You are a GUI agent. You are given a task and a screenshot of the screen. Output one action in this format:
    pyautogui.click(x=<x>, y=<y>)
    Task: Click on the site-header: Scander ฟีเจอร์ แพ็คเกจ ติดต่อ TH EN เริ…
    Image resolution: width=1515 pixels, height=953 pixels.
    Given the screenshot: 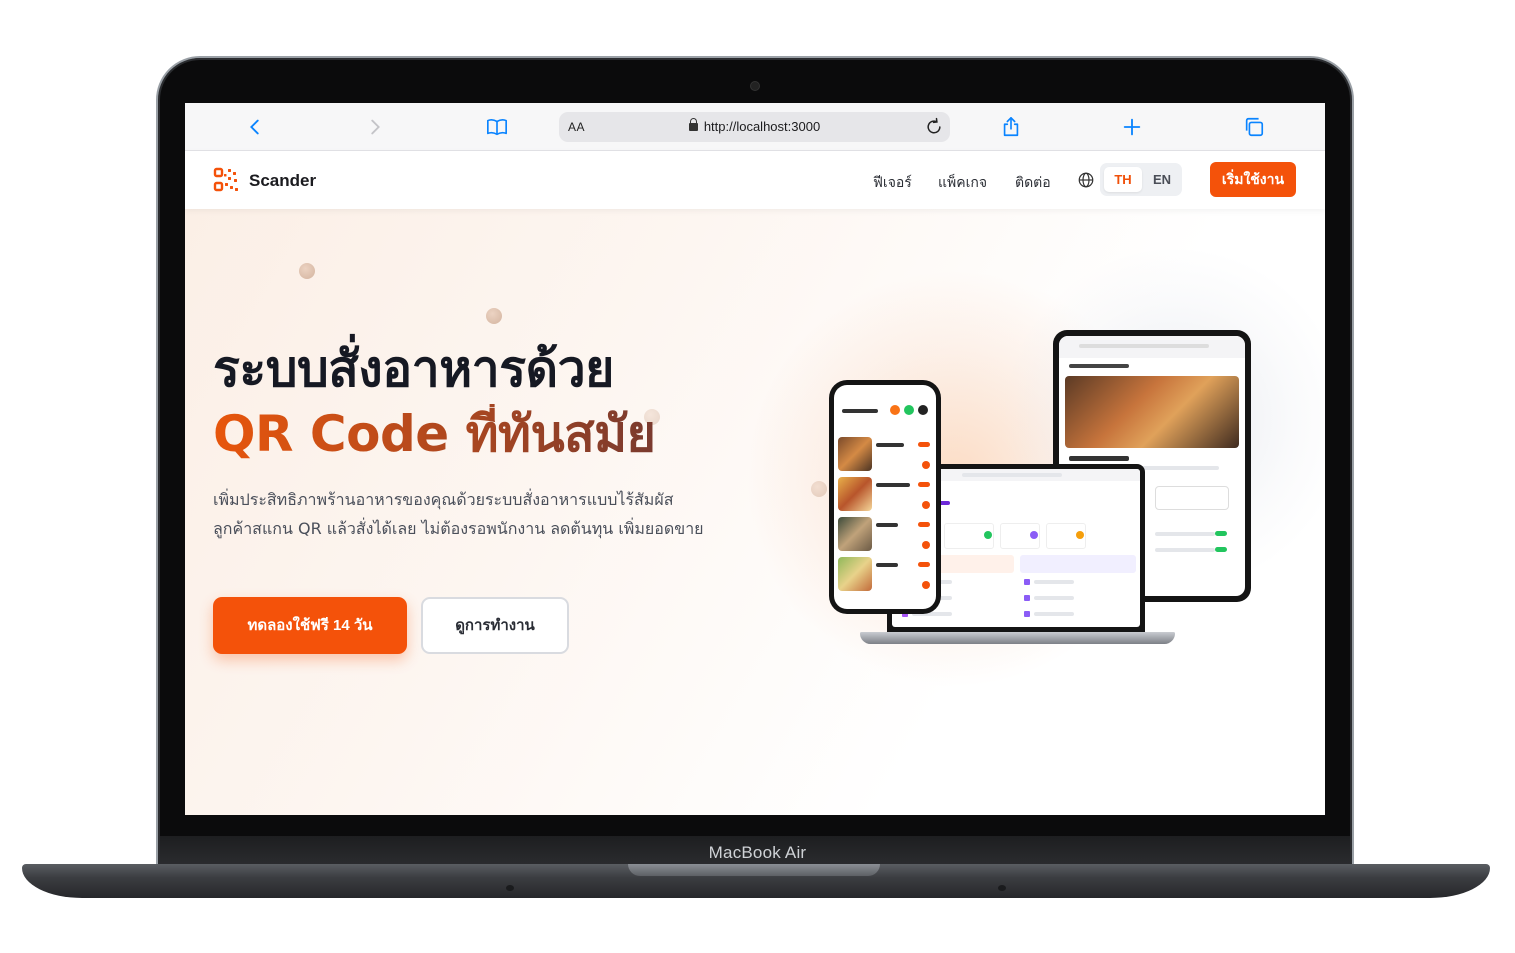 What is the action you would take?
    pyautogui.click(x=755, y=180)
    